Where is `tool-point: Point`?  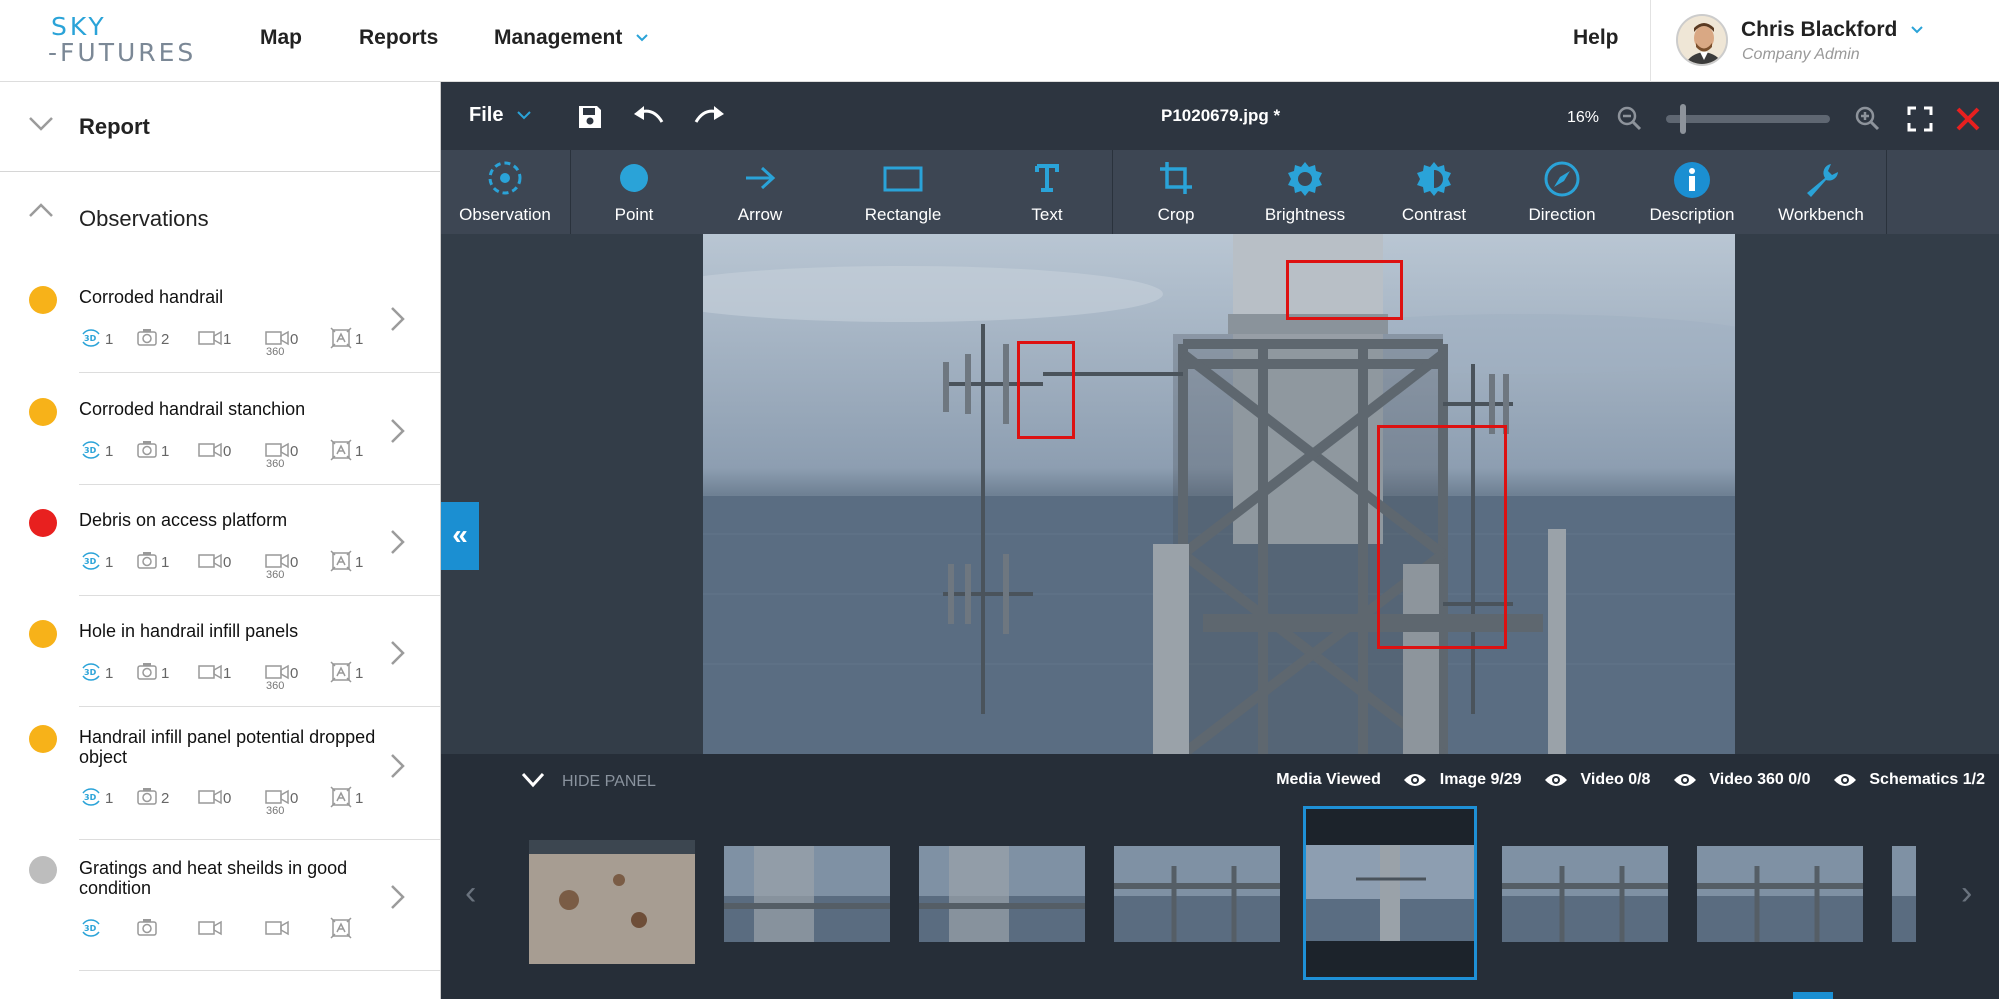
tool-point: Point is located at coordinates (634, 192).